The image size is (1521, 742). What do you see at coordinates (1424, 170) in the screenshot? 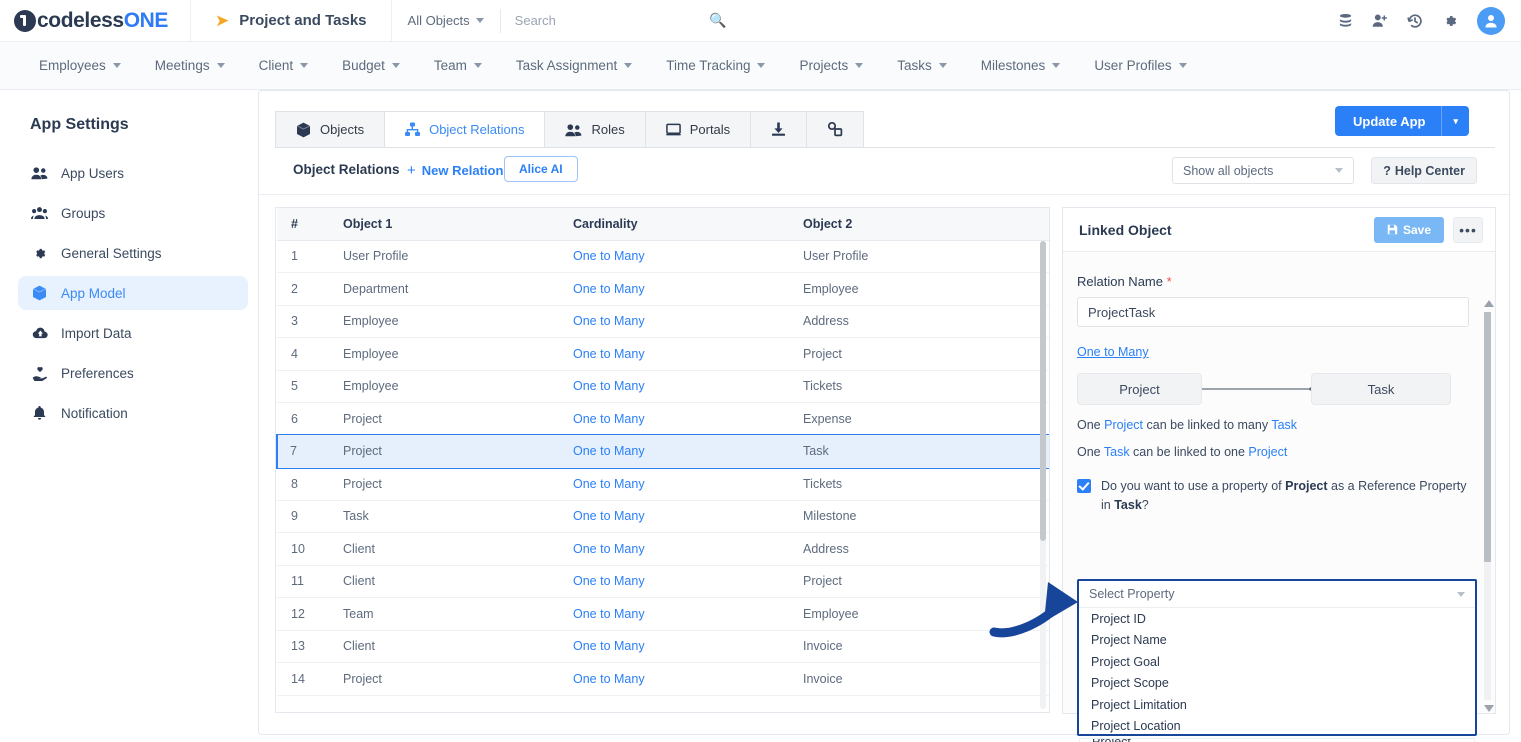
I see `help-center-button: ? Help Center` at bounding box center [1424, 170].